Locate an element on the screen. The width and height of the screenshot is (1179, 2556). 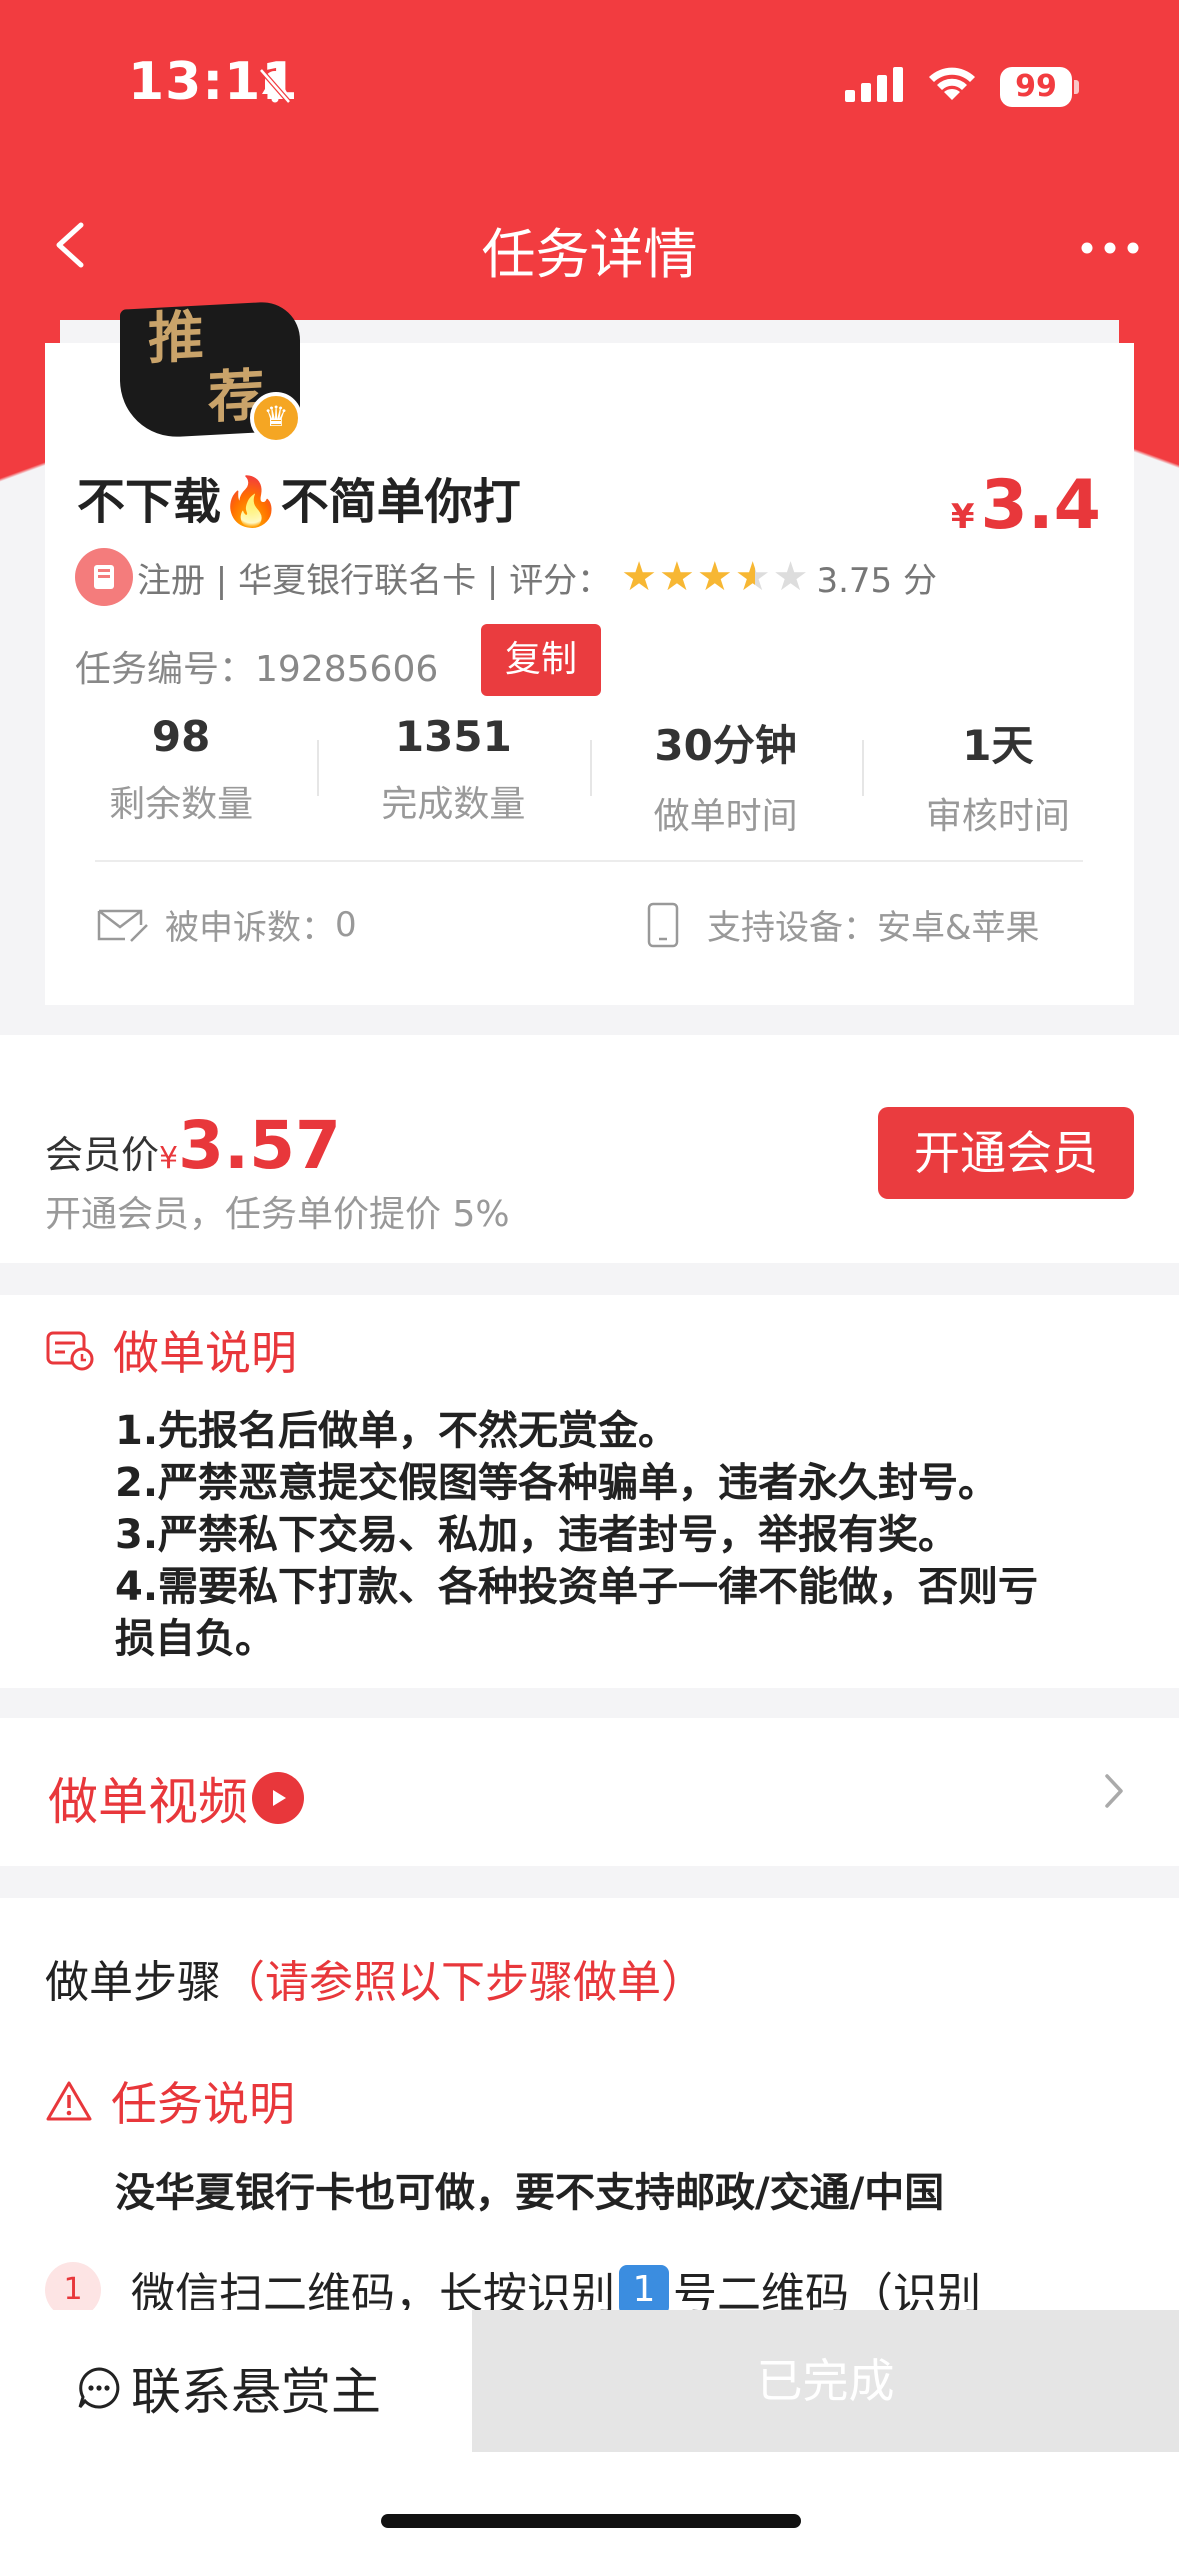
complaint-count: 被申诉数： 0 is located at coordinates (226, 924).